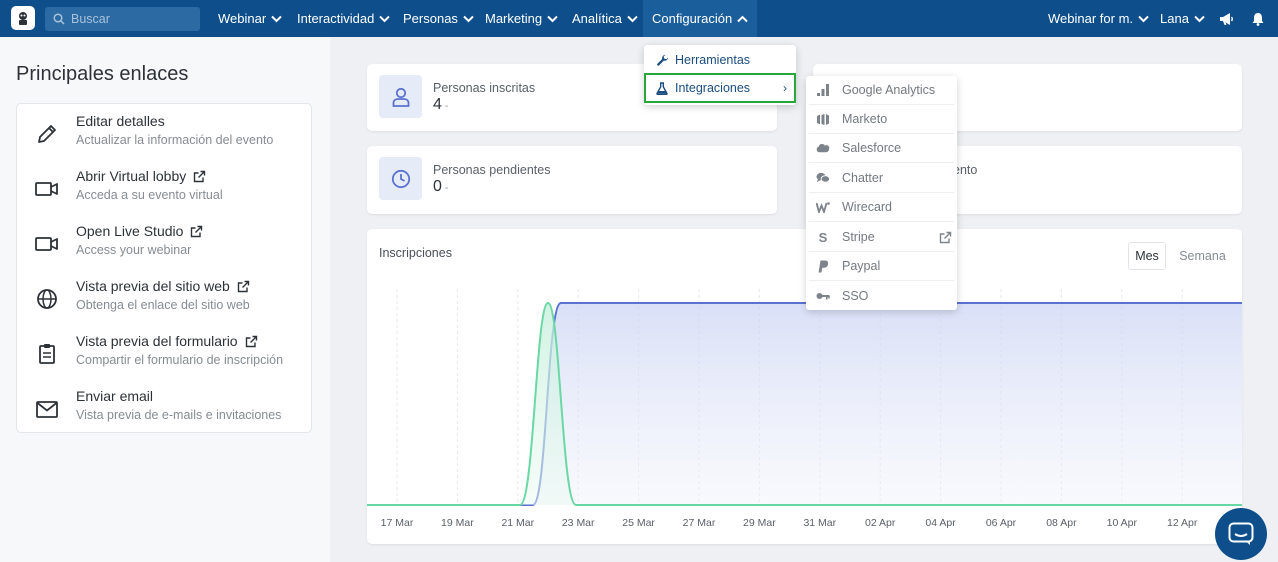 The height and width of the screenshot is (562, 1278). I want to click on search-box, so click(122, 19).